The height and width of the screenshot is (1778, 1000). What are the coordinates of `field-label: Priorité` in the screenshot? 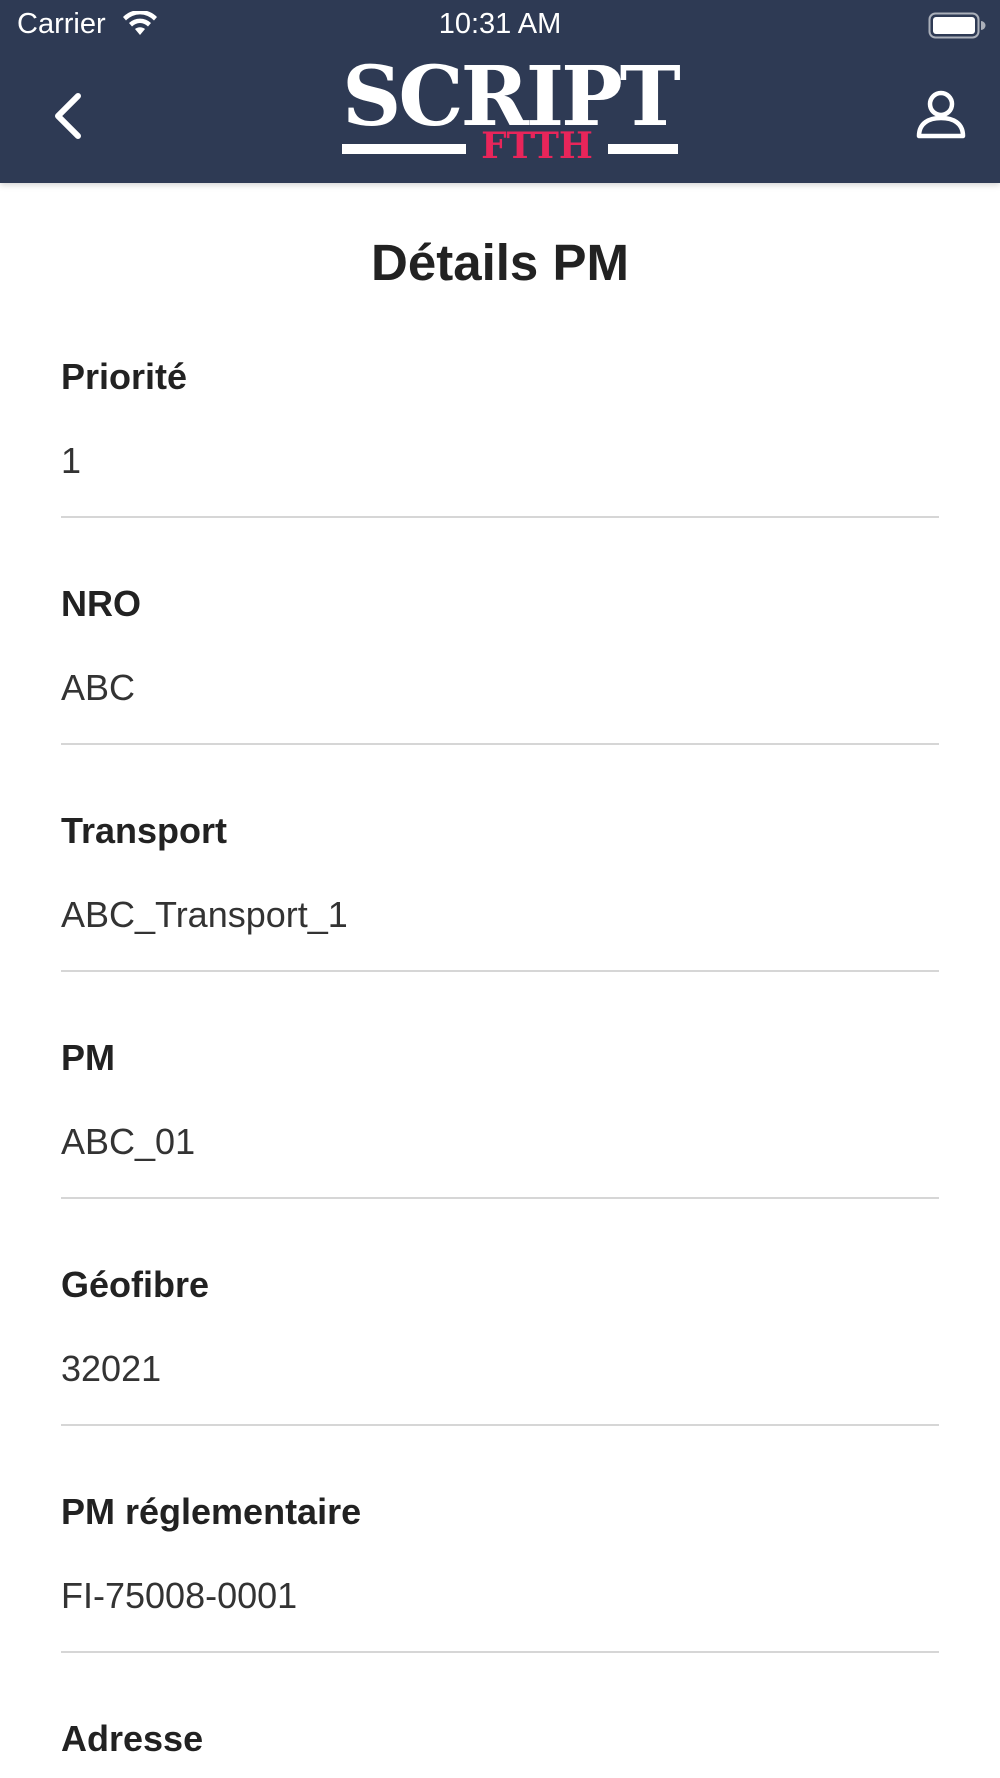 It's located at (124, 376).